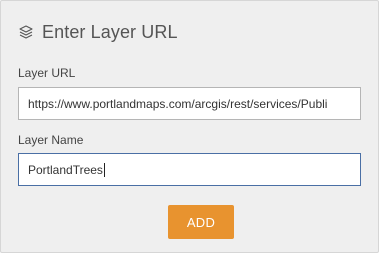  Describe the element at coordinates (104, 169) in the screenshot. I see `text-caret` at that location.